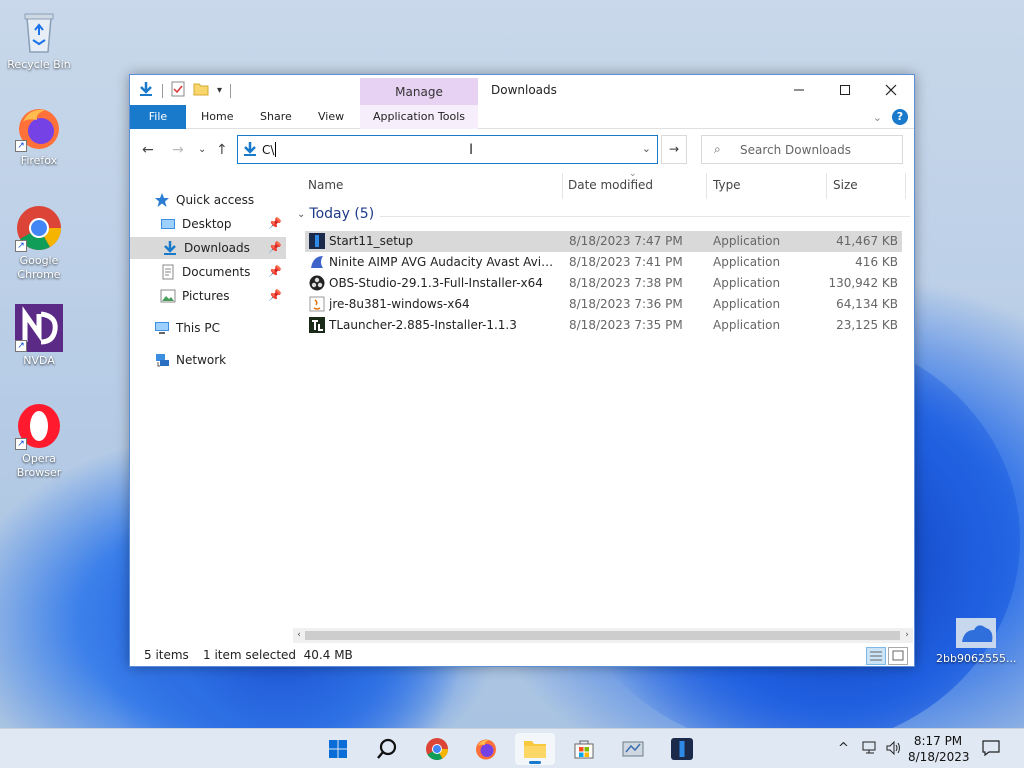 The height and width of the screenshot is (768, 1024). I want to click on properties-icon, so click(178, 90).